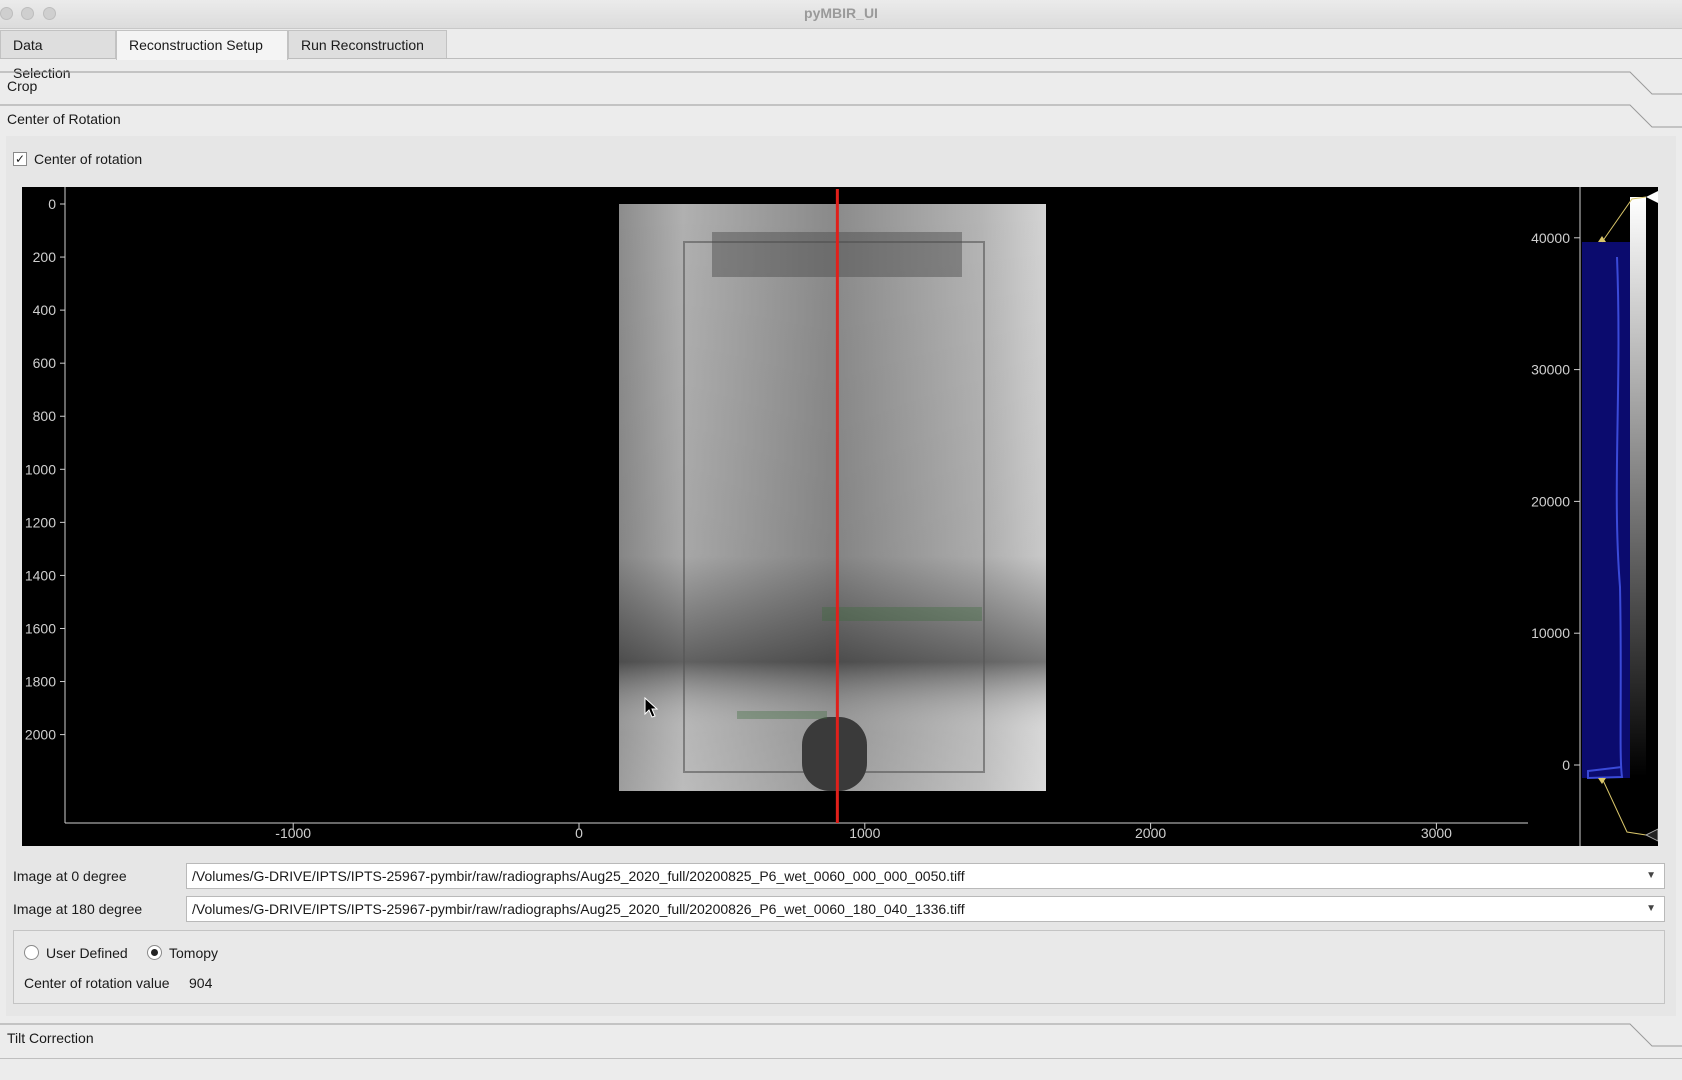 This screenshot has width=1682, height=1080. I want to click on center-of-rotation-checkbox: ✓, so click(20, 159).